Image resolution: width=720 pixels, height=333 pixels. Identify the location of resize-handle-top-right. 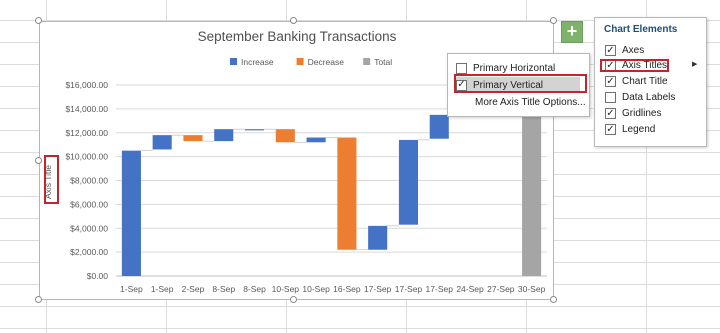
(553, 20).